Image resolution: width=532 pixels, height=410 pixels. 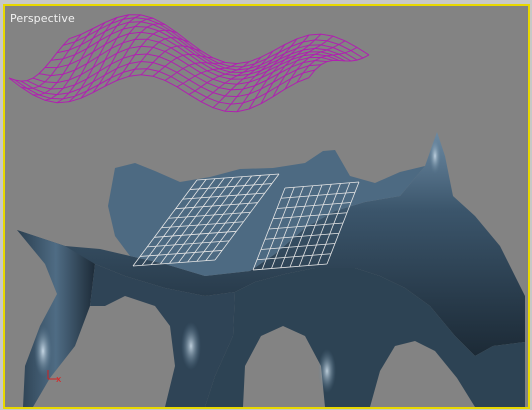 What do you see at coordinates (191, 346) in the screenshot?
I see `highlight-center` at bounding box center [191, 346].